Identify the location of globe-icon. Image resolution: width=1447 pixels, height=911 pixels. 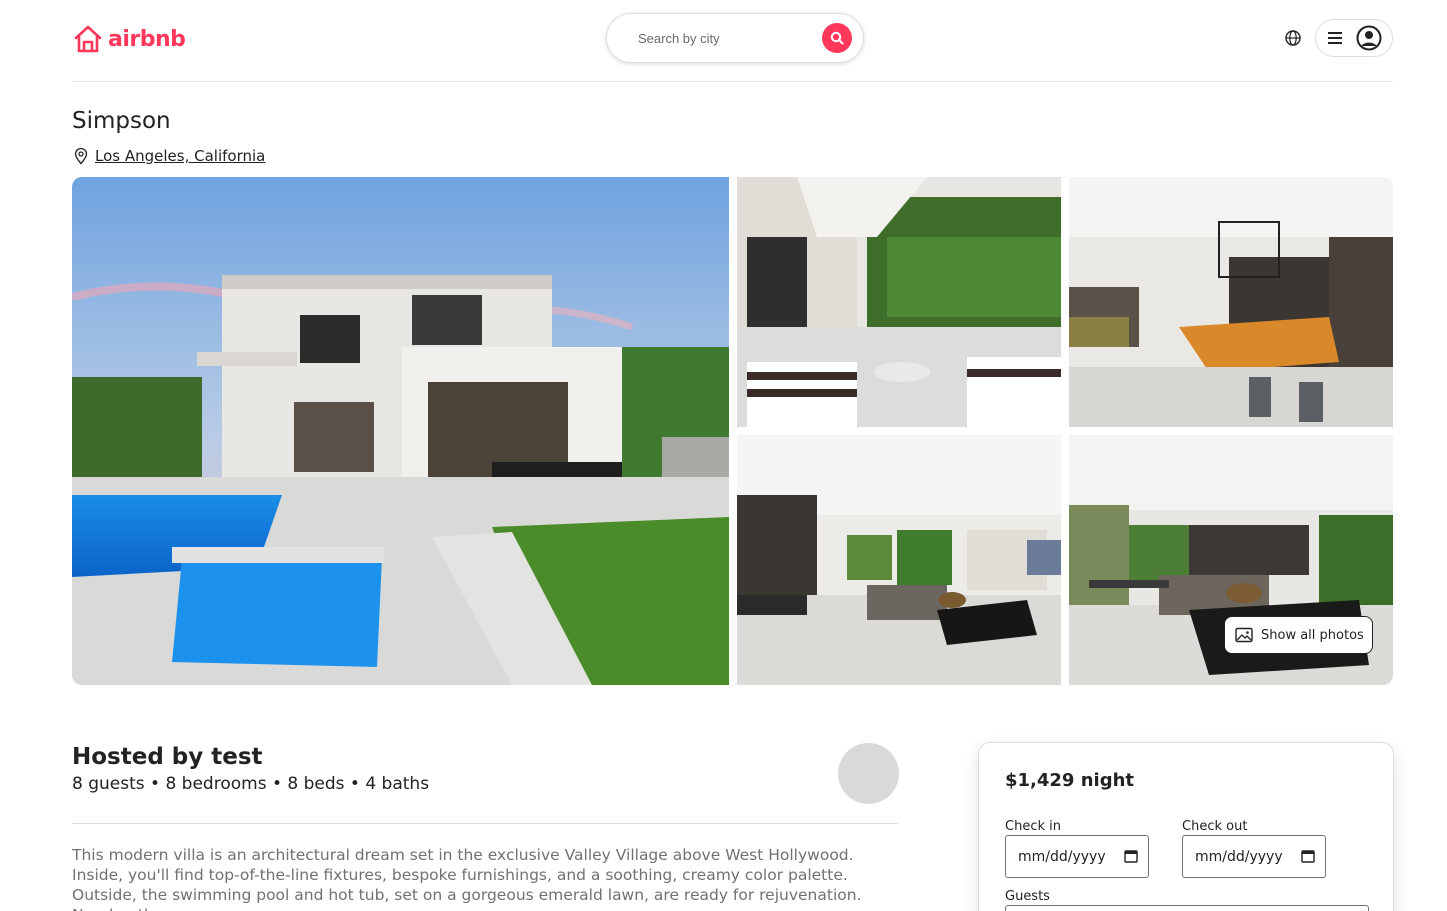
(1293, 38).